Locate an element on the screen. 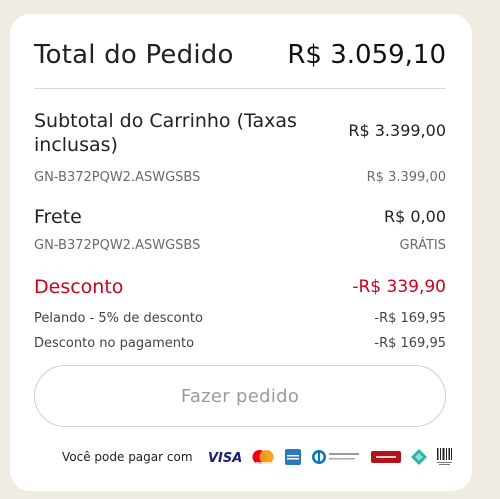  discount-item-label: Desconto no pagamento is located at coordinates (114, 343).